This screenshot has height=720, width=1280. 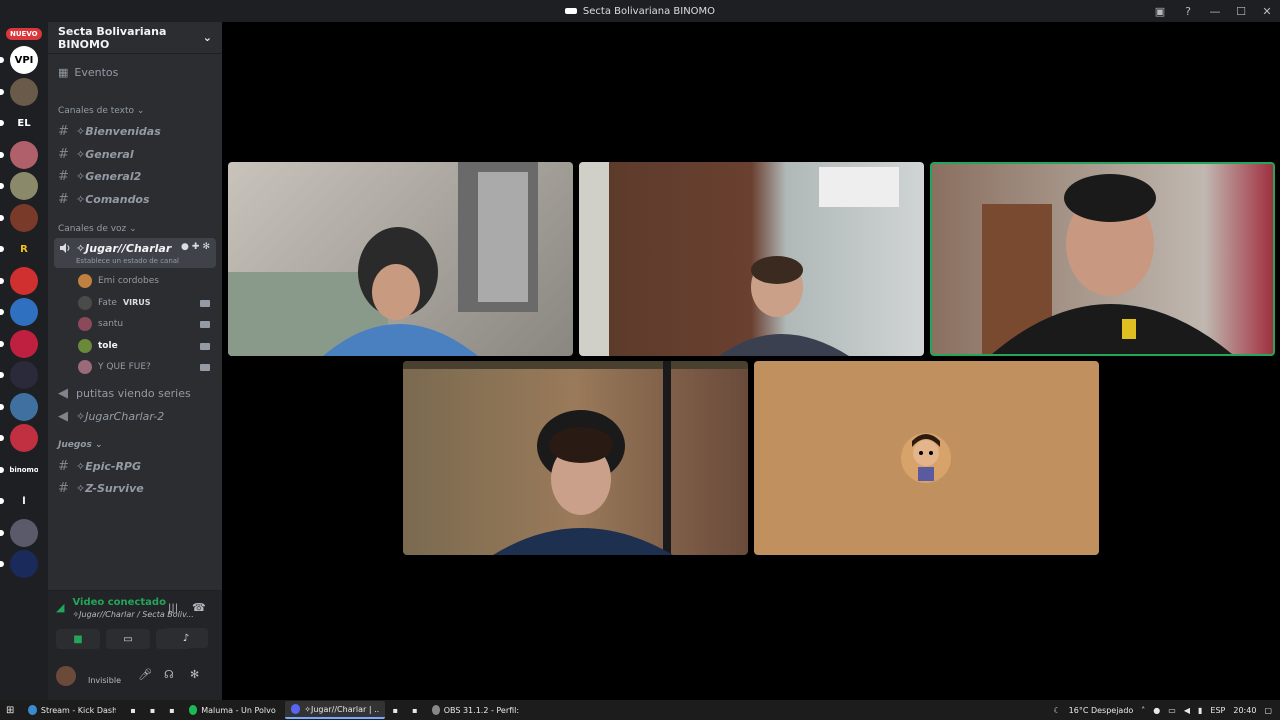 What do you see at coordinates (24, 60) in the screenshot?
I see `server-icon: VPI` at bounding box center [24, 60].